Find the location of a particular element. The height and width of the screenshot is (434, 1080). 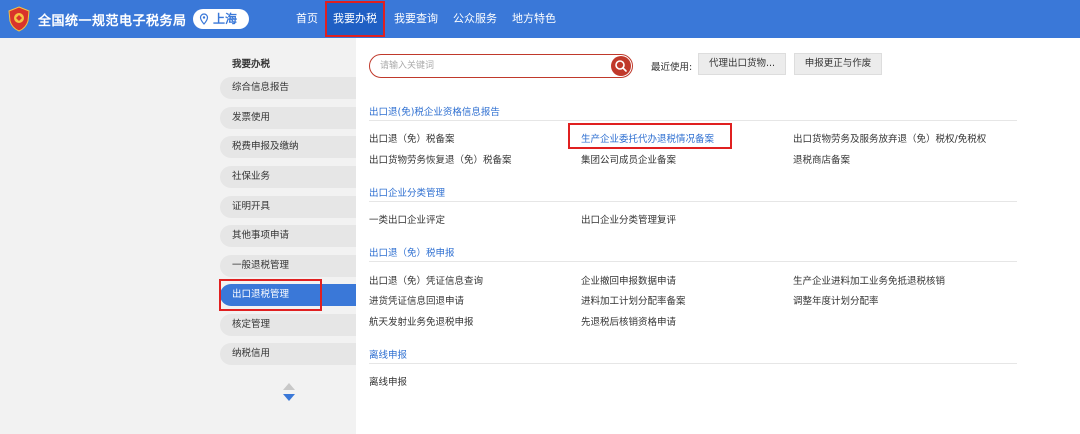

tax-emblem-icon is located at coordinates (19, 19).